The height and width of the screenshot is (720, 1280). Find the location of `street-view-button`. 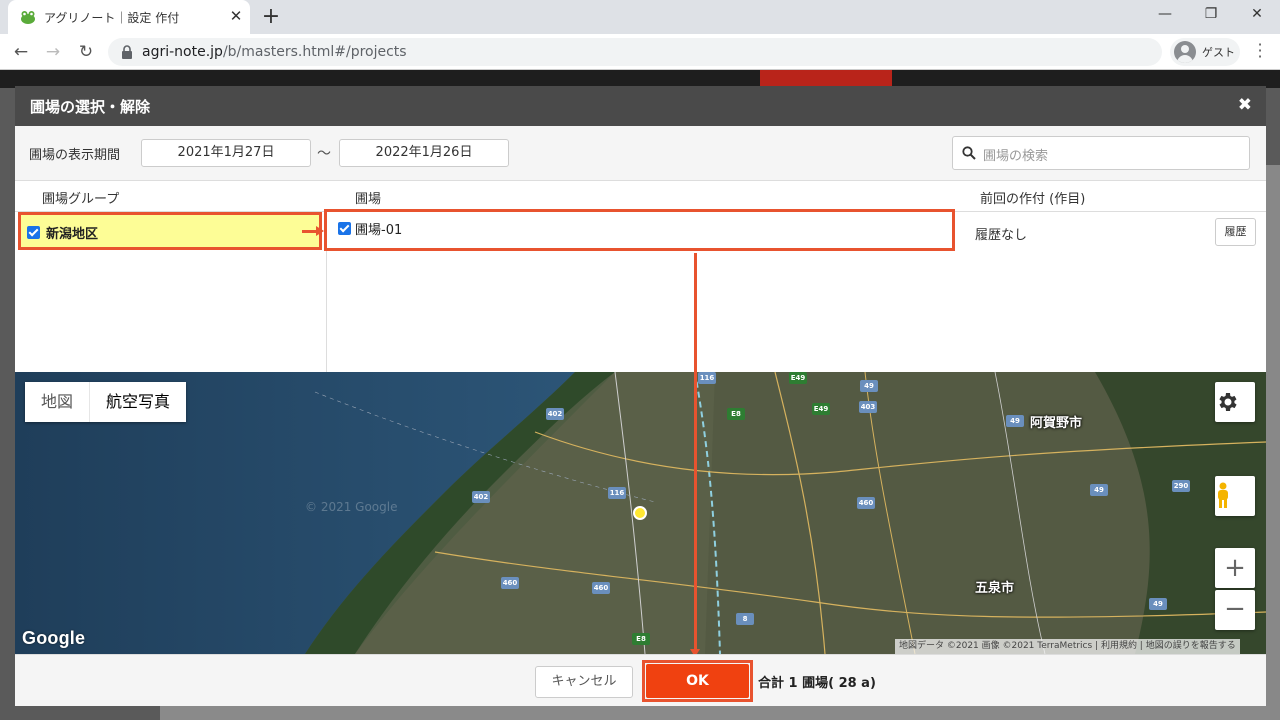

street-view-button is located at coordinates (1235, 496).